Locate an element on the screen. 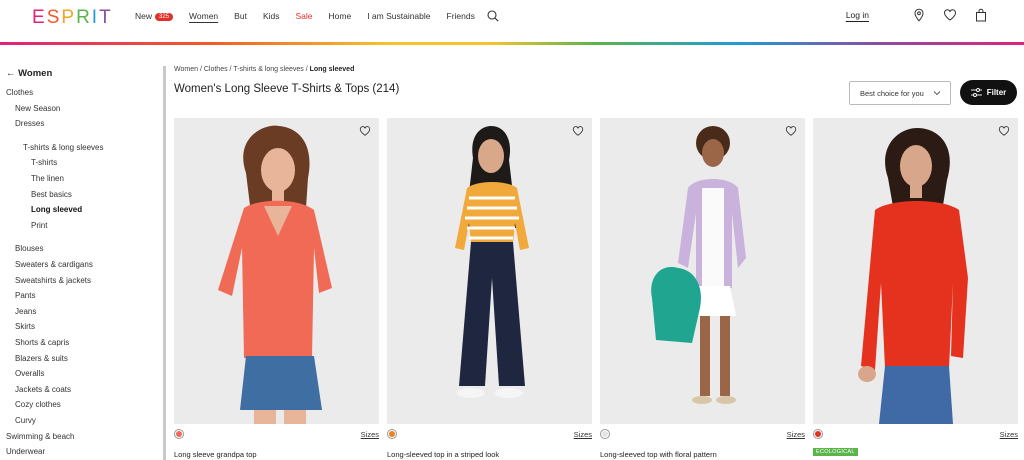 The height and width of the screenshot is (460, 1024). sidebar-item: Print is located at coordinates (39, 225).